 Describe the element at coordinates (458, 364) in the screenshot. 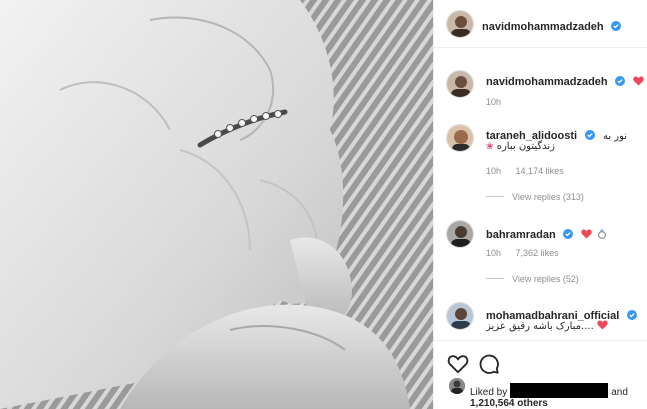

I see `heart-outline-icon` at that location.